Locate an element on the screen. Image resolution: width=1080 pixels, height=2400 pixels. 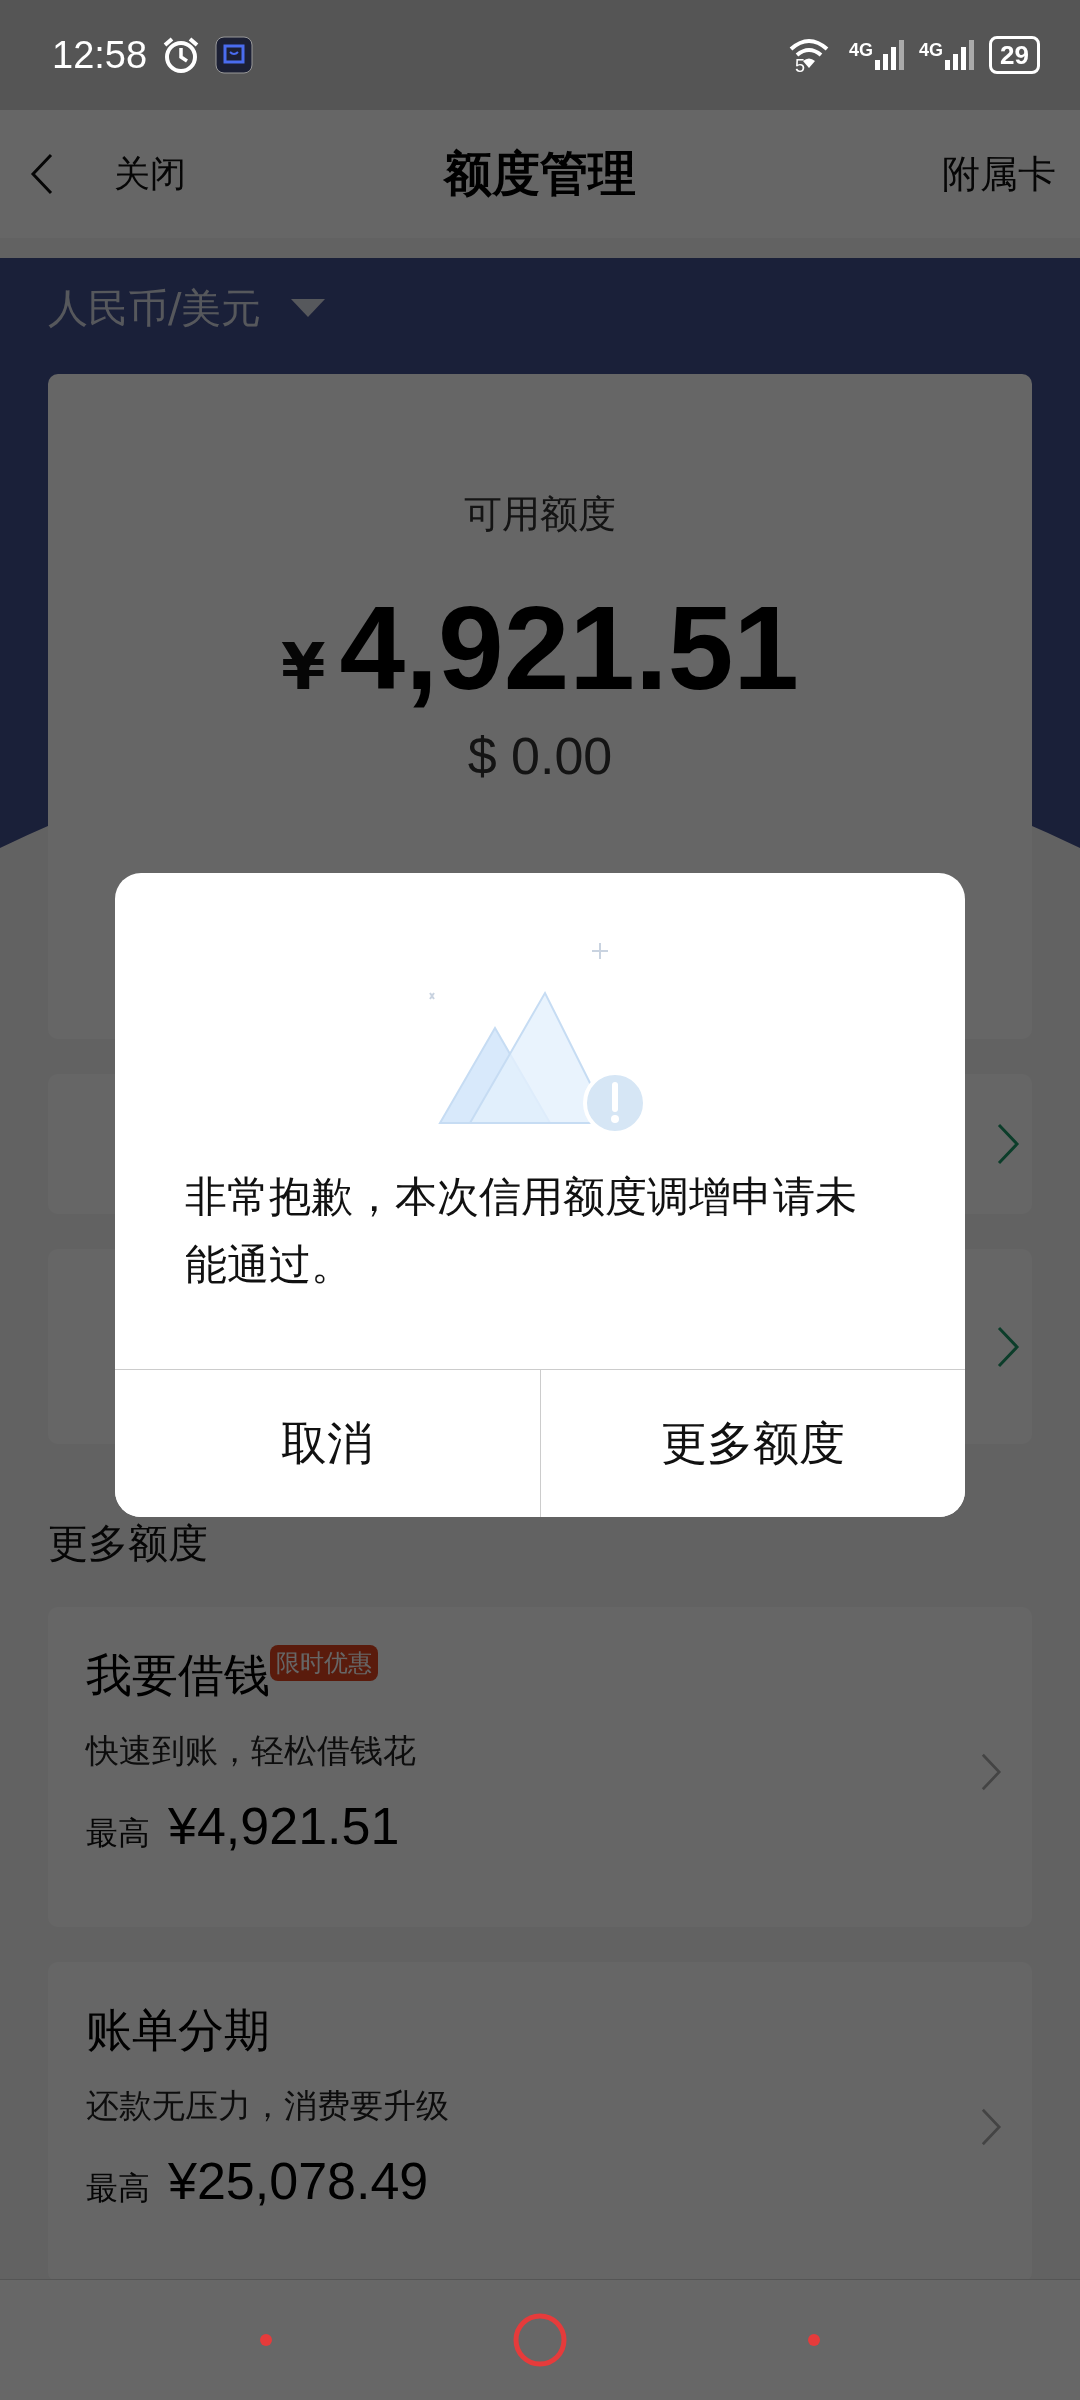
home-ring-icon is located at coordinates (540, 2340).